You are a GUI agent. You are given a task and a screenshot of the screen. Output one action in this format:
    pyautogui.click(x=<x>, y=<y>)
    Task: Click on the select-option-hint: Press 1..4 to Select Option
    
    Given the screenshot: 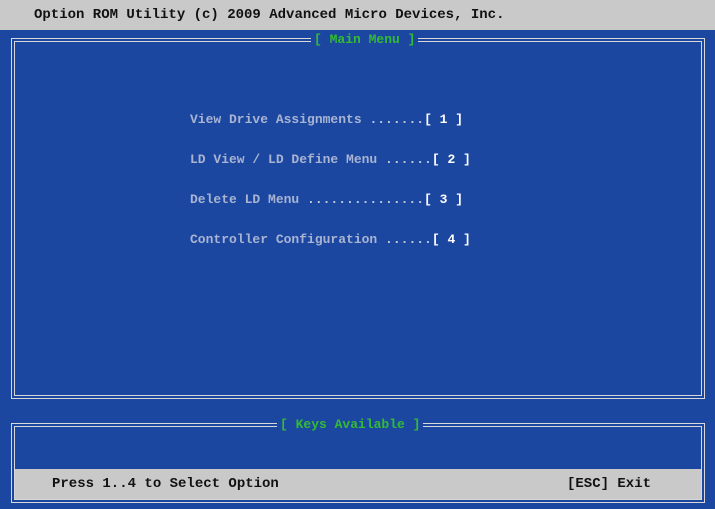 What is the action you would take?
    pyautogui.click(x=165, y=484)
    